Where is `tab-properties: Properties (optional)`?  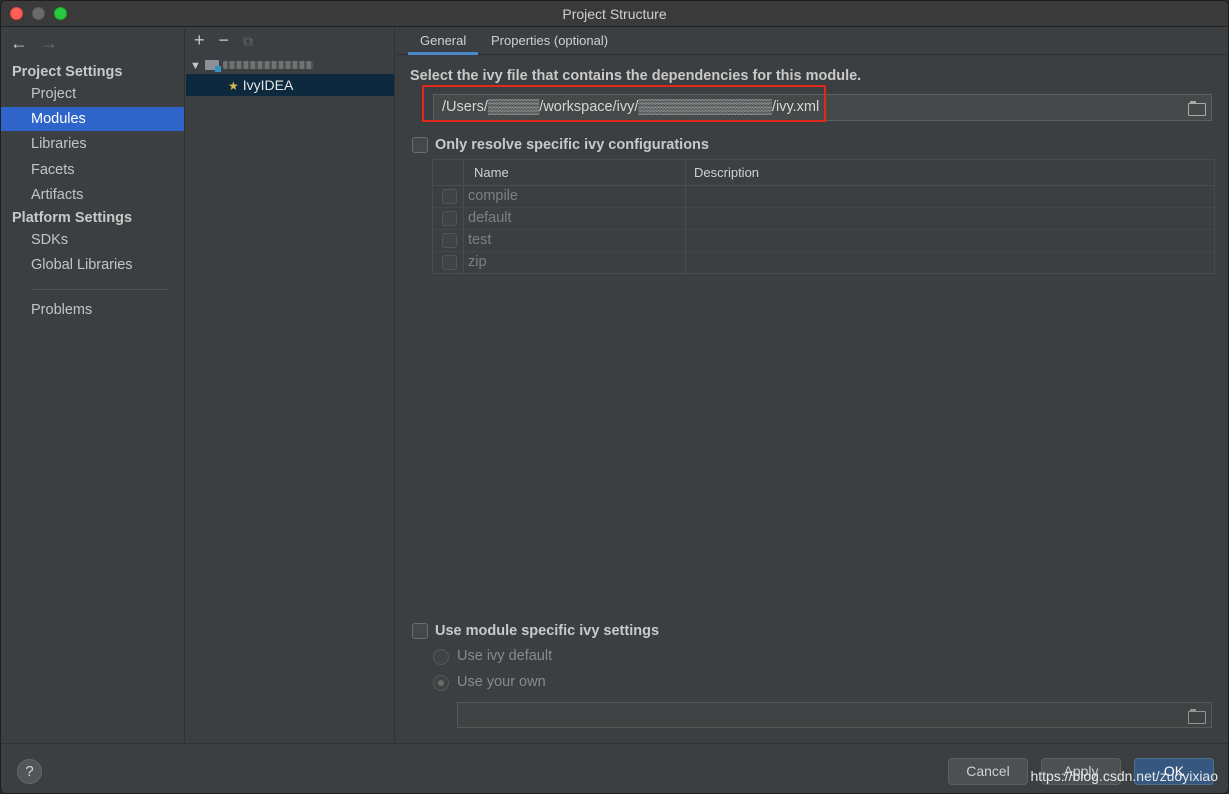
tab-properties: Properties (optional) is located at coordinates (549, 41).